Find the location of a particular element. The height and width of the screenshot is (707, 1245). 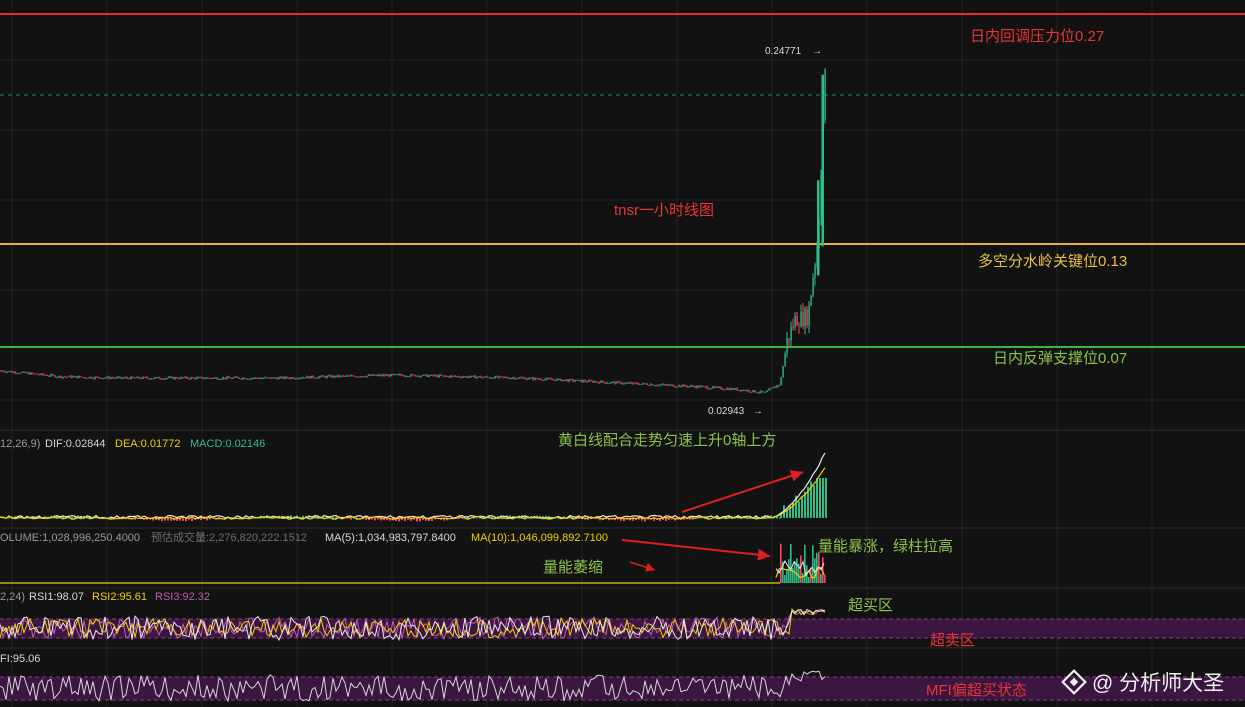

chart-title: tnsr一小时线图 is located at coordinates (664, 210).